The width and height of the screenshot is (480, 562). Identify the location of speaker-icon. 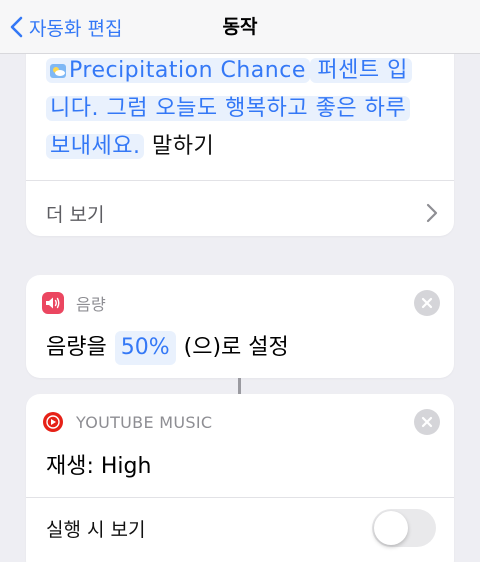
(53, 303).